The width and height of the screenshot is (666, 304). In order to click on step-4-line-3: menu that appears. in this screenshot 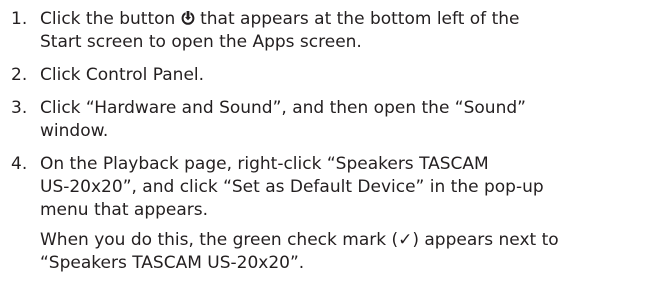, I will do `click(124, 210)`.